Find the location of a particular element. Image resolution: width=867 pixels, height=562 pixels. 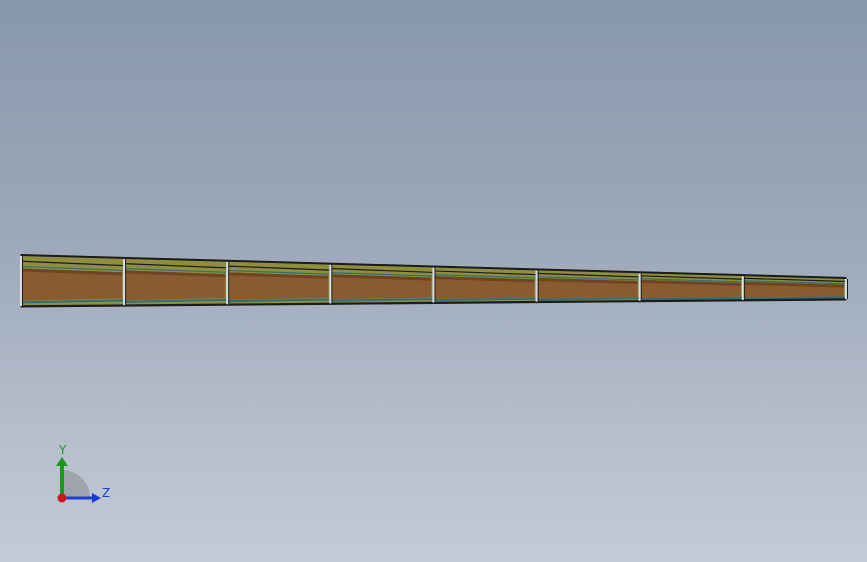

beam-segments is located at coordinates (433, 281).